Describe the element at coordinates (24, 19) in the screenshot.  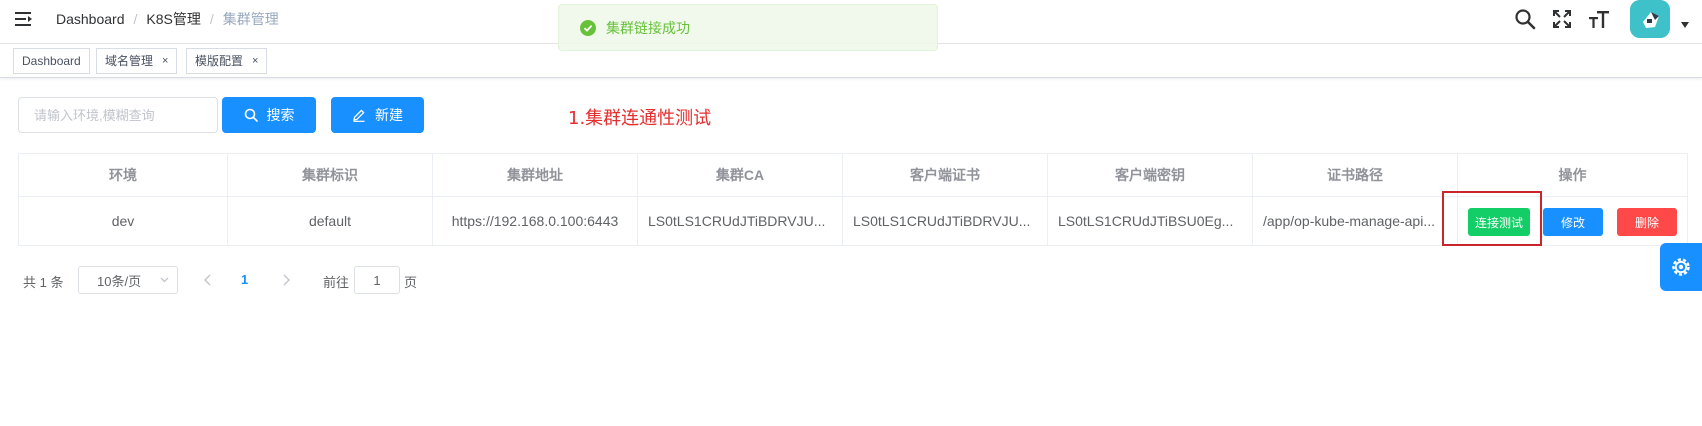
I see `hamburger-icon` at that location.